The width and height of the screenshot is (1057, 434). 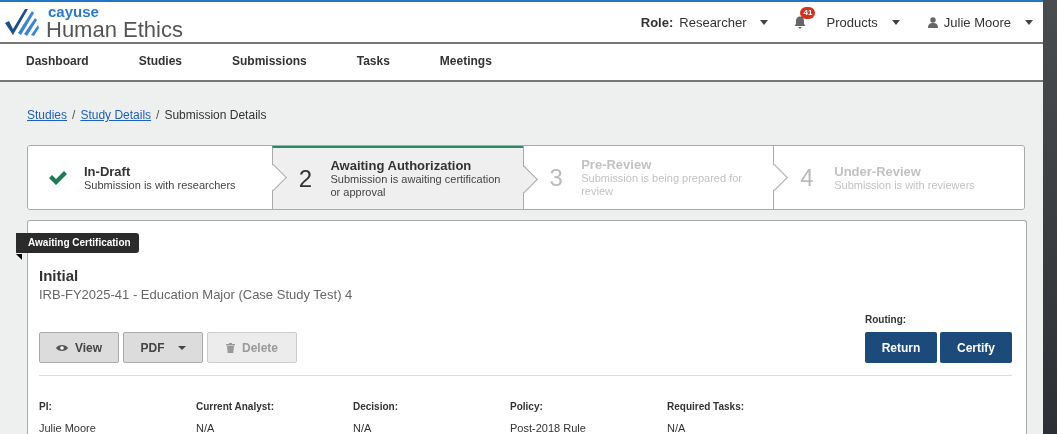 I want to click on logo-icon, so click(x=22, y=22).